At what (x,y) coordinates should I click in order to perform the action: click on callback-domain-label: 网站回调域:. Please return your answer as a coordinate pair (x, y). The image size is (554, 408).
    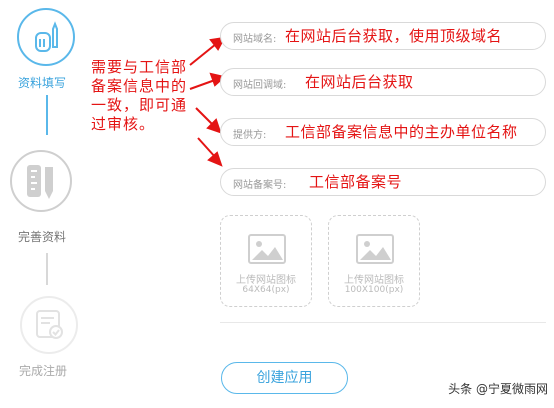
    Looking at the image, I should click on (260, 85).